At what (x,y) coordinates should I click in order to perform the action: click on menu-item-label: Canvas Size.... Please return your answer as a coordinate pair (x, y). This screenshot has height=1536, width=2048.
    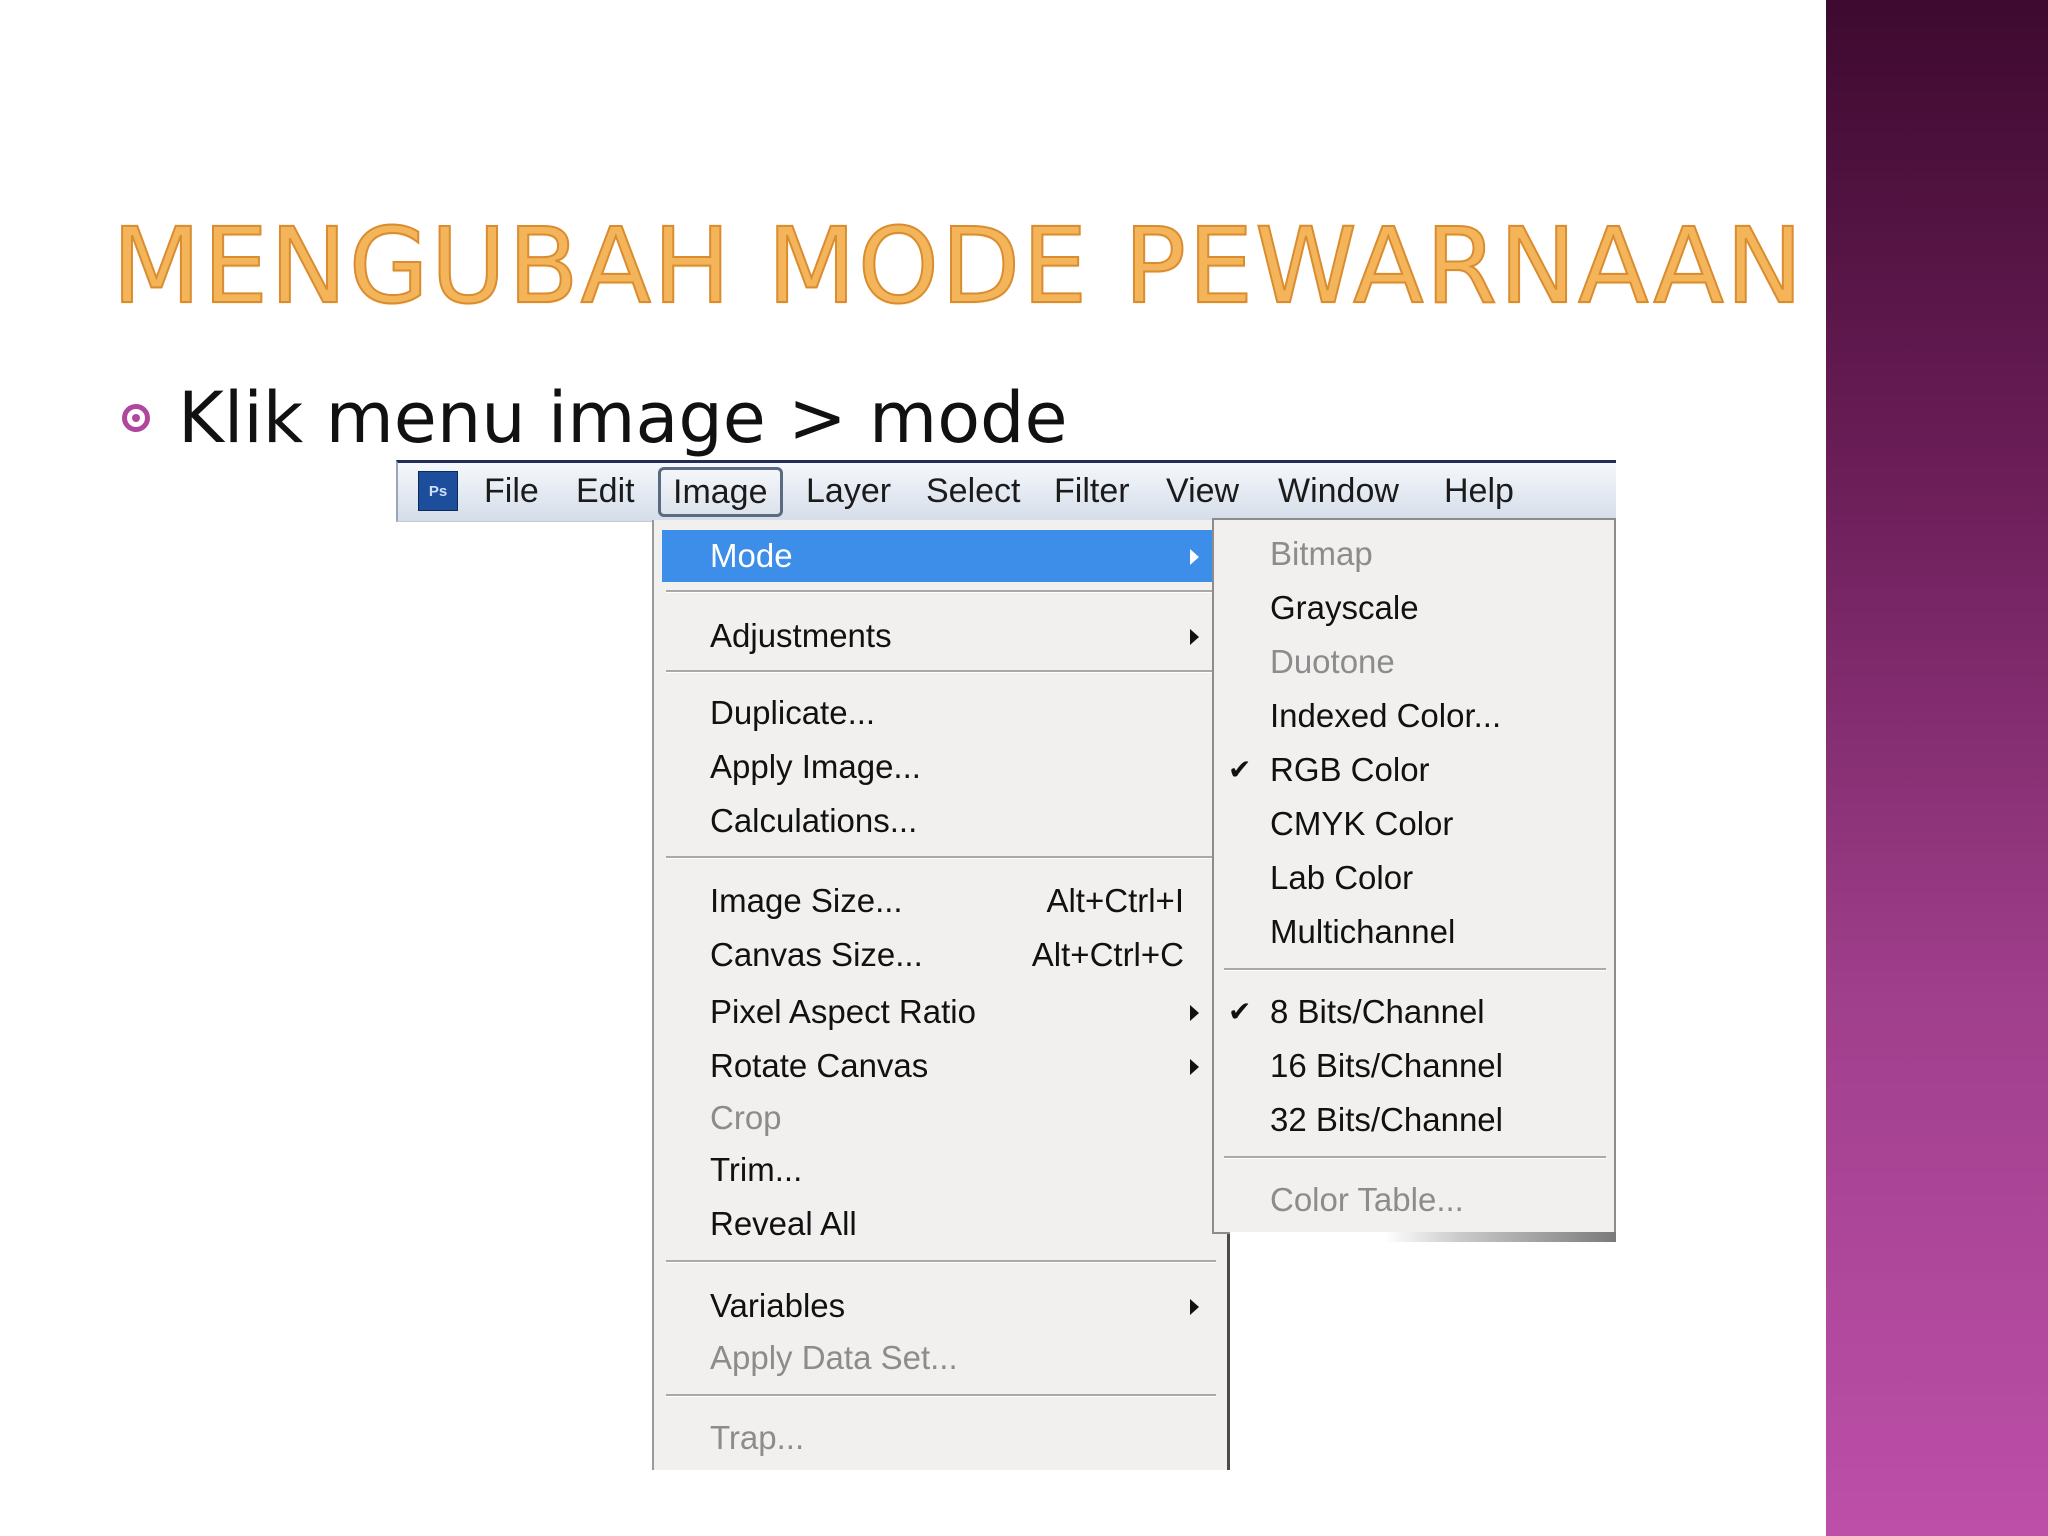
    Looking at the image, I should click on (816, 954).